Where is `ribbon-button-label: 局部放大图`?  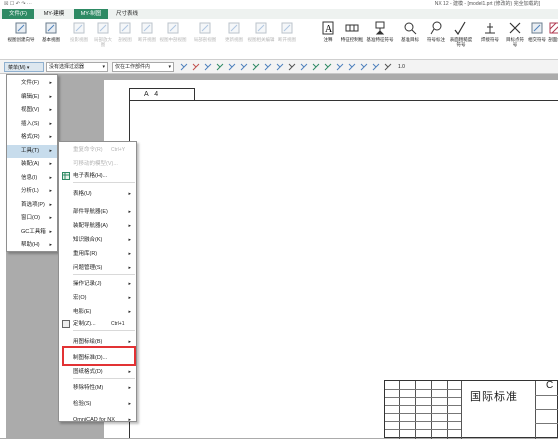 ribbon-button-label: 局部放大图 is located at coordinates (103, 42).